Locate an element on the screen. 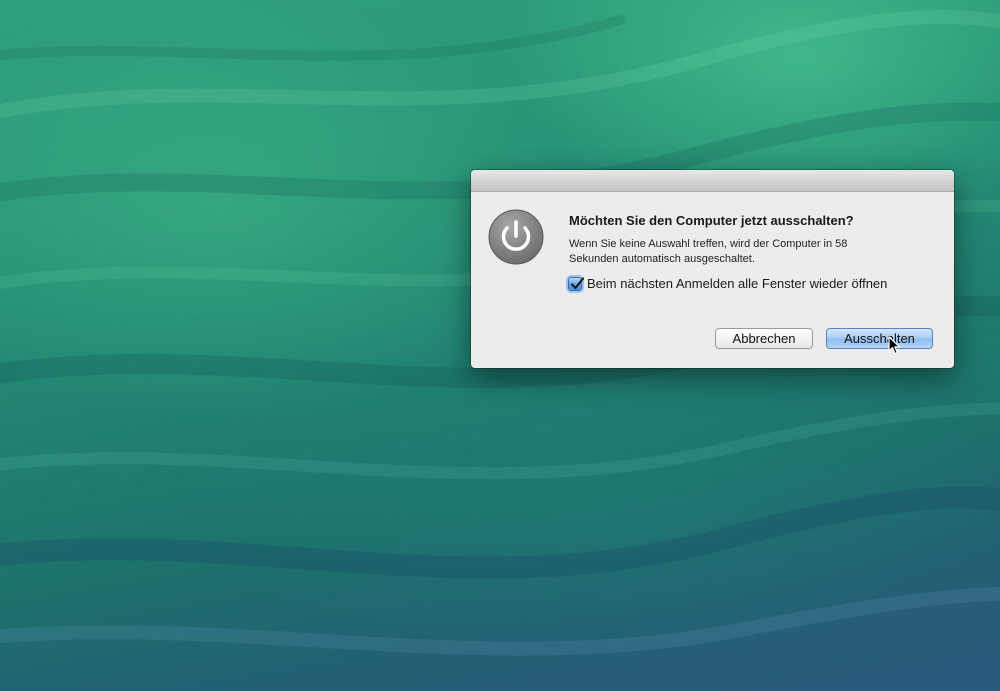 The image size is (1000, 691). dialog-titlebar is located at coordinates (712, 181).